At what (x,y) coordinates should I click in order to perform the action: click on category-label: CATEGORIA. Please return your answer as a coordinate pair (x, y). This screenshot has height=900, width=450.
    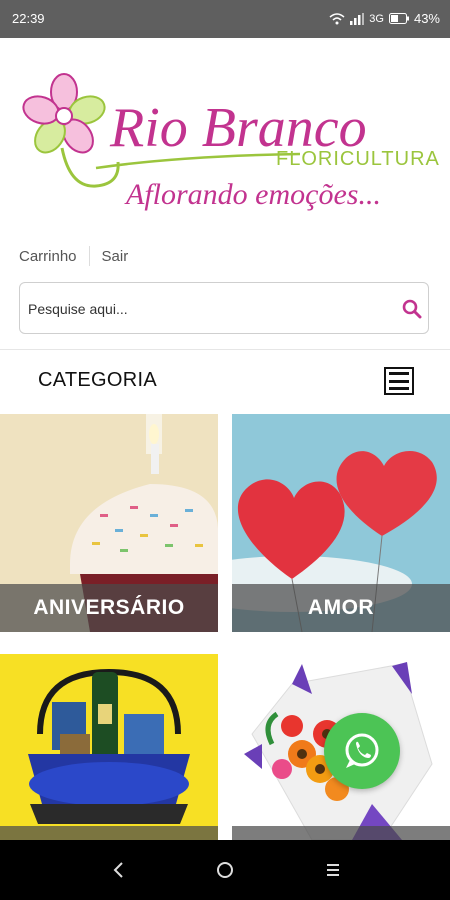
    Looking at the image, I should click on (98, 380).